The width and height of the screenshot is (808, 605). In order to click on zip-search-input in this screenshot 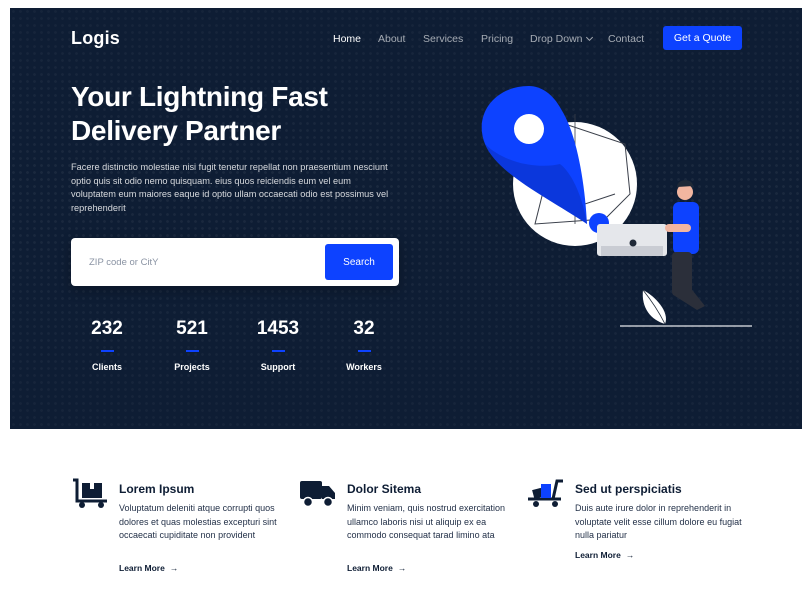, I will do `click(201, 262)`.